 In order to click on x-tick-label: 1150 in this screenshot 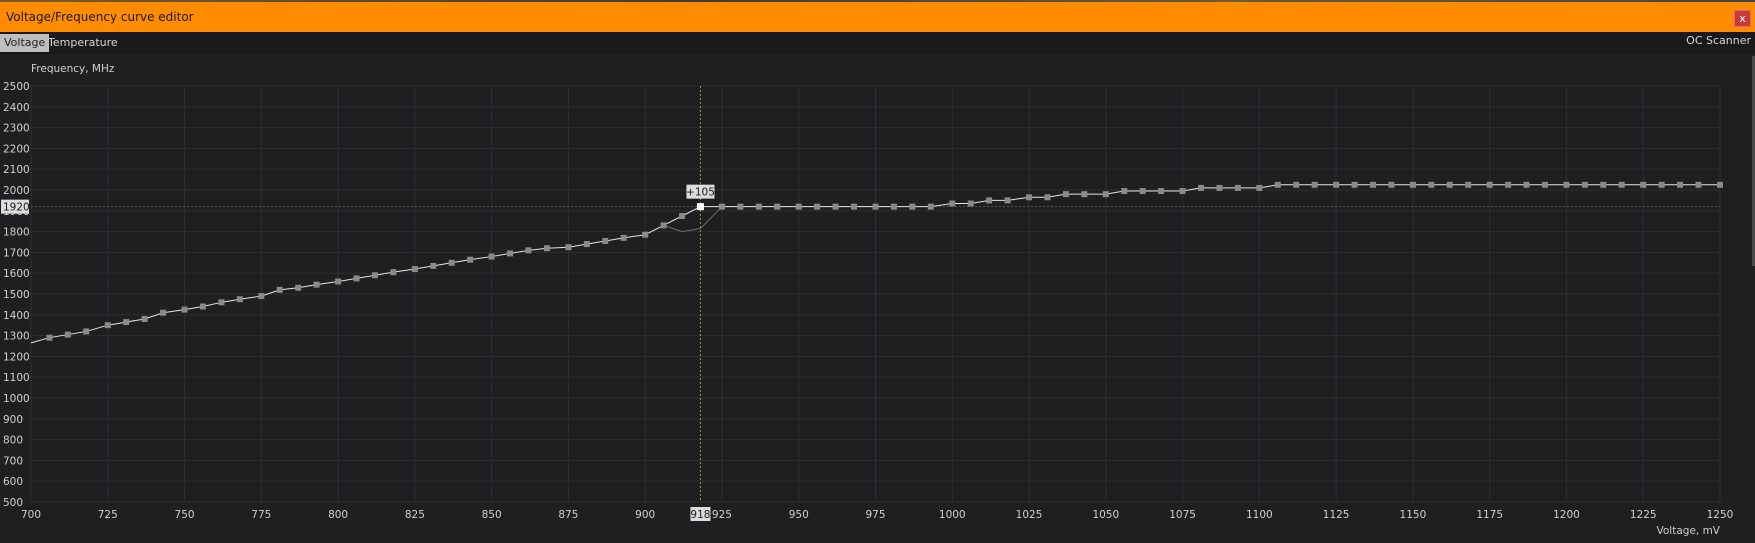, I will do `click(1413, 515)`.